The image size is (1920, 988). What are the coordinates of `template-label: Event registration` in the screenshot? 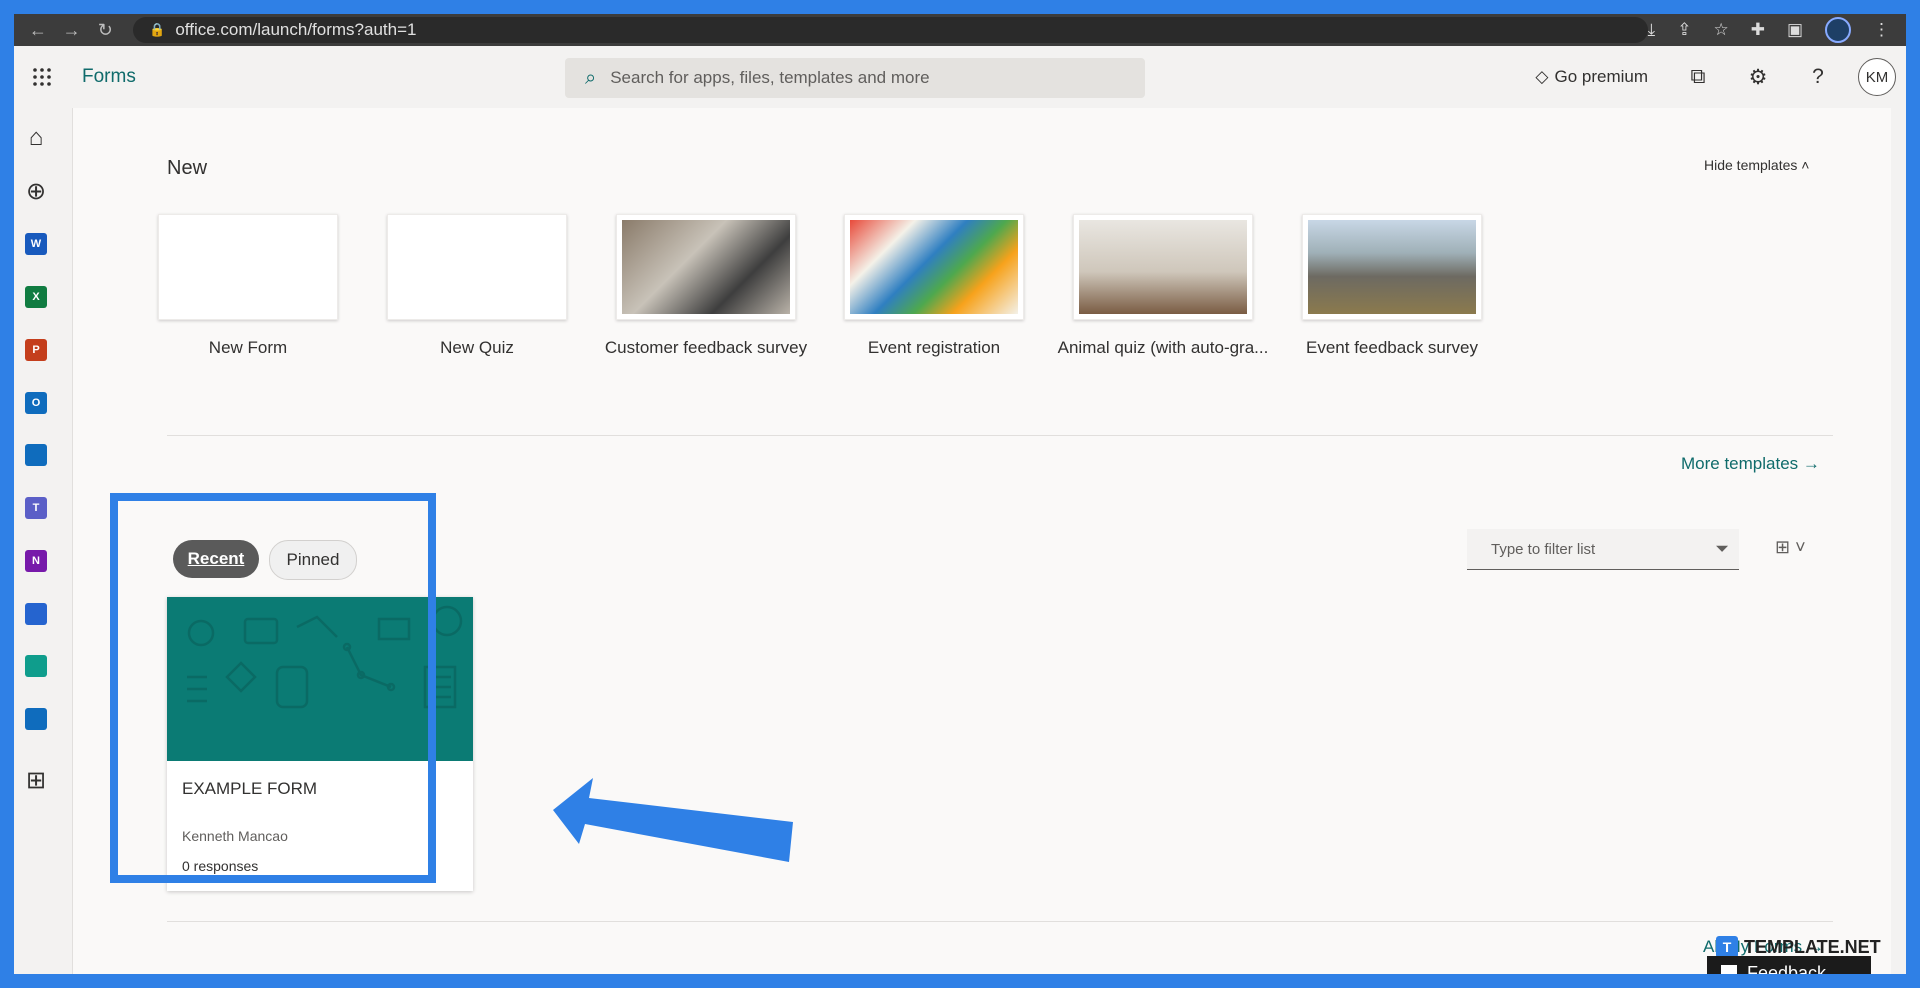 It's located at (934, 347).